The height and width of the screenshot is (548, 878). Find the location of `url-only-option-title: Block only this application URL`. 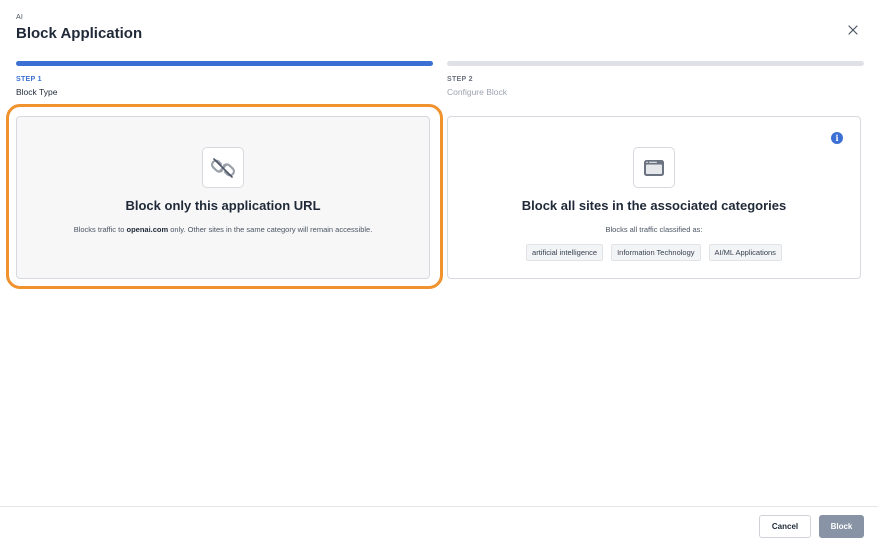

url-only-option-title: Block only this application URL is located at coordinates (223, 205).